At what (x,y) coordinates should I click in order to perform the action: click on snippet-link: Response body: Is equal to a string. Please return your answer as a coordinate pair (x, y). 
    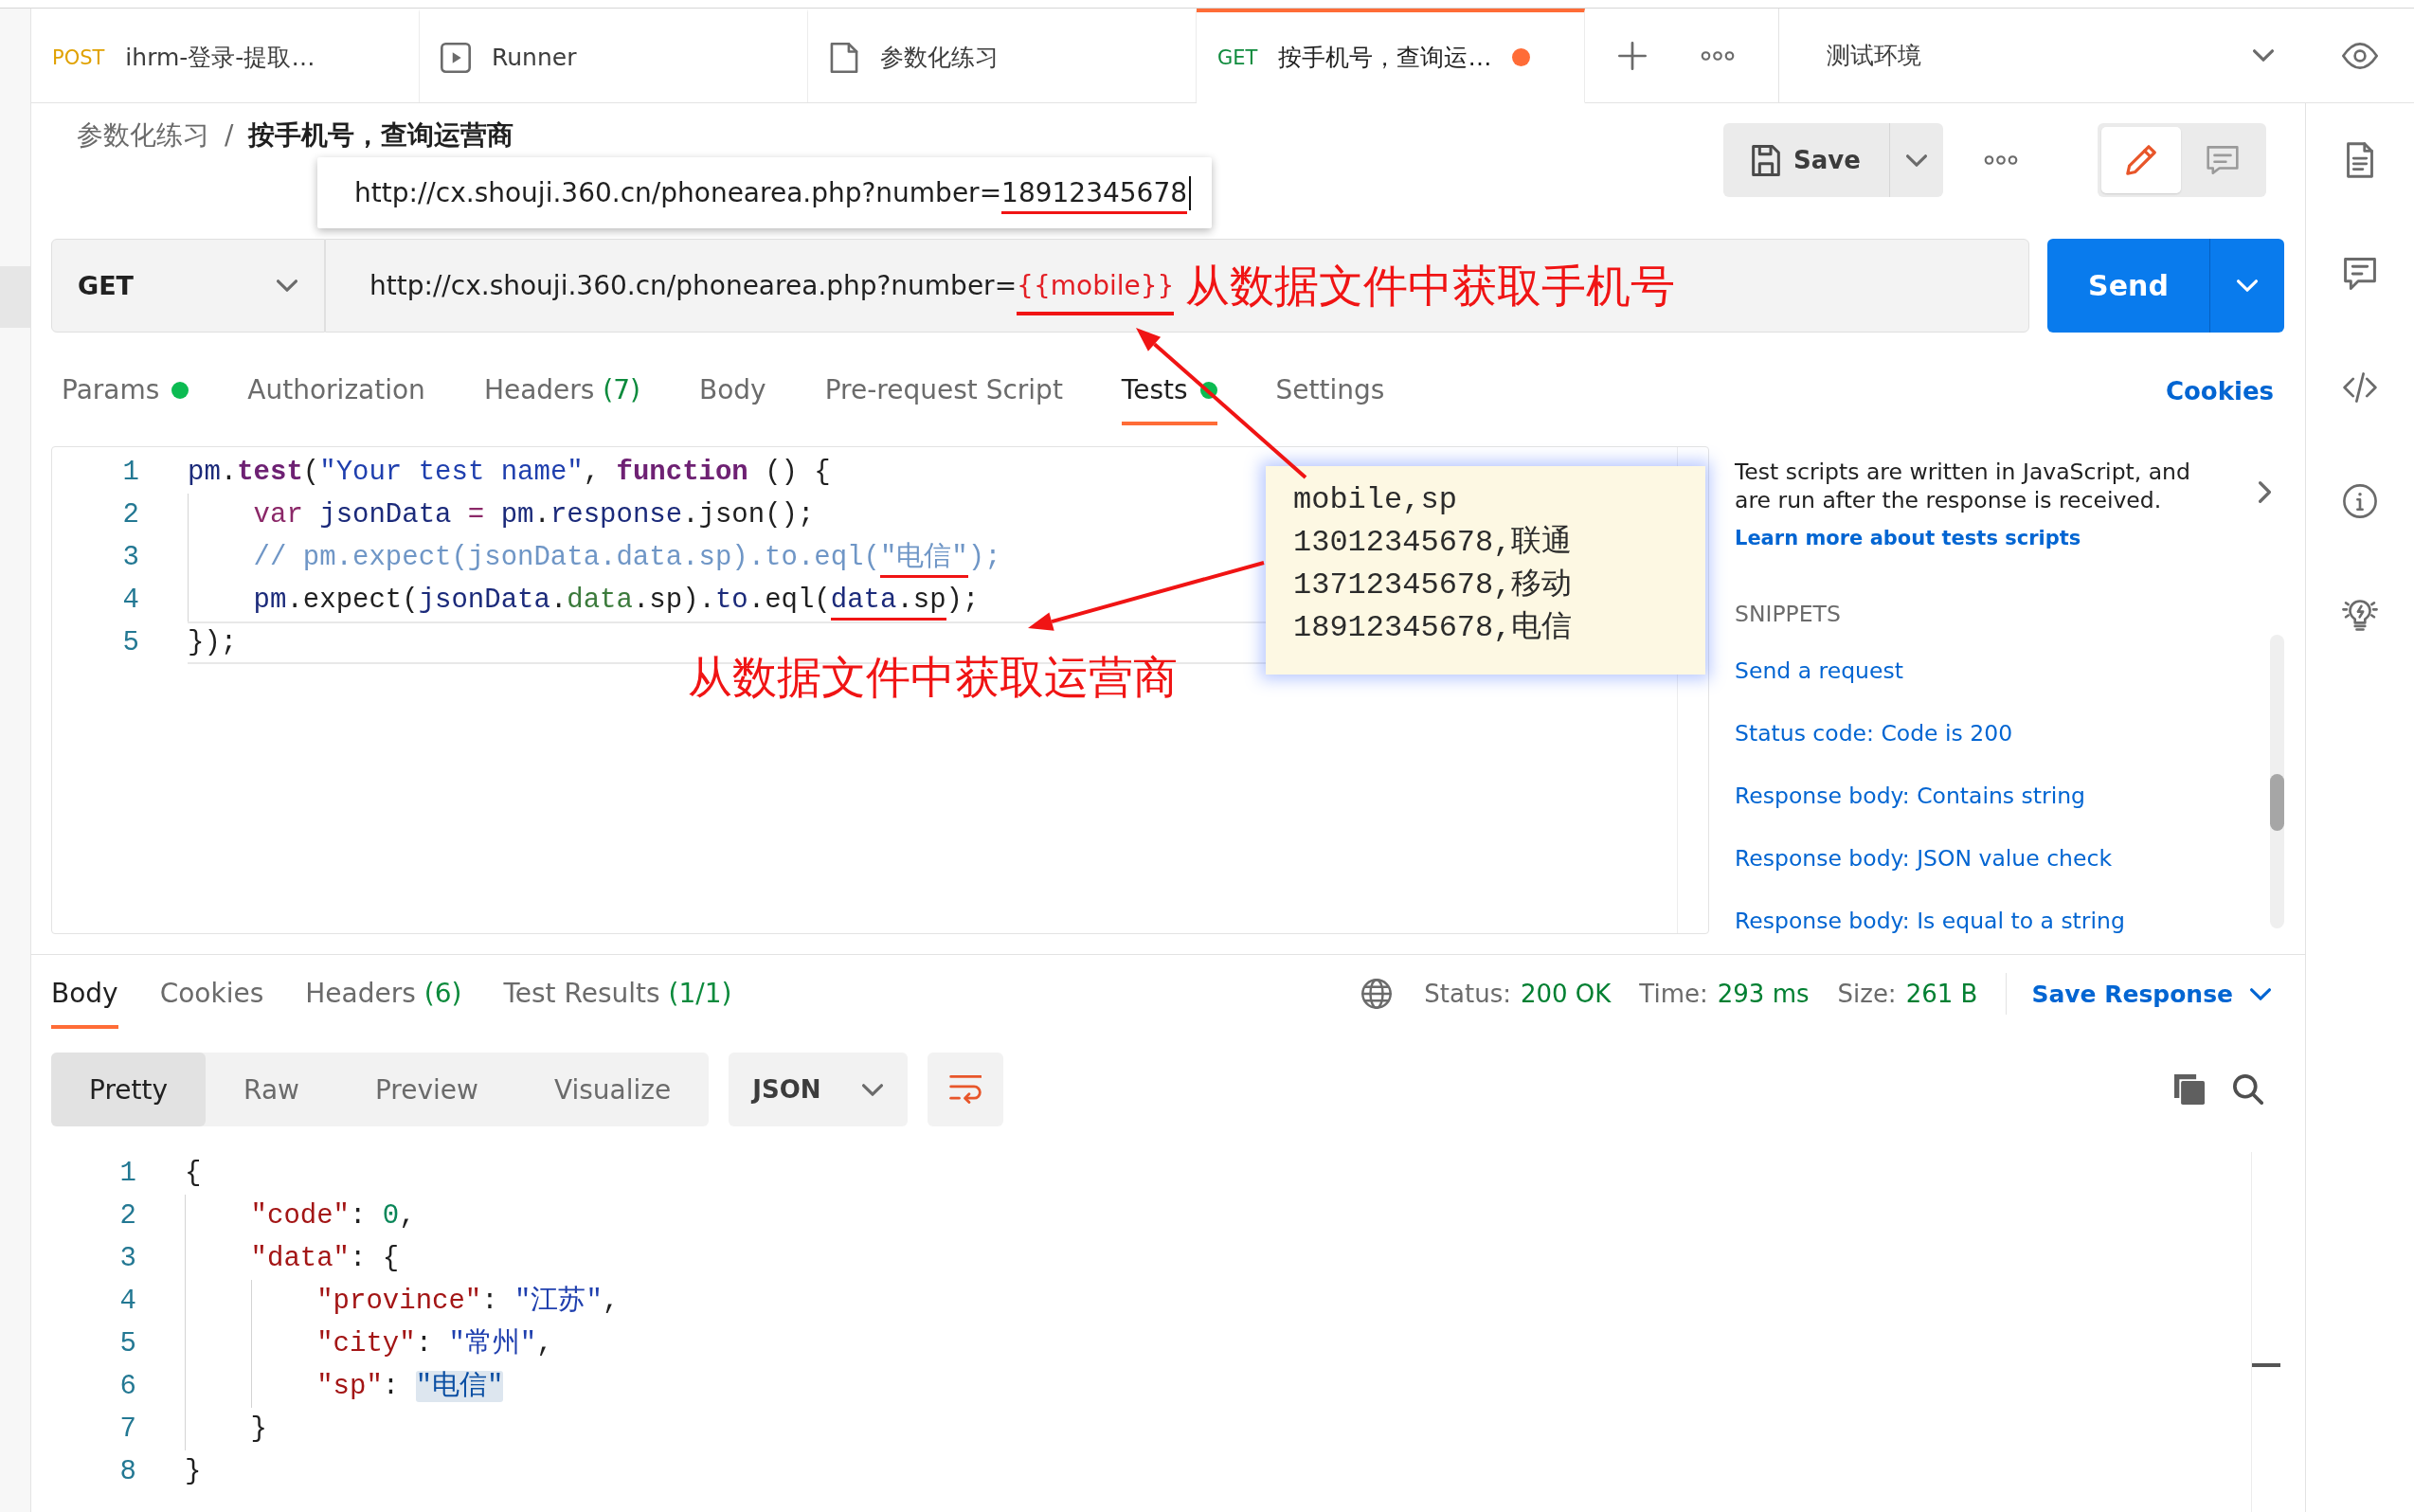
    Looking at the image, I should click on (1930, 921).